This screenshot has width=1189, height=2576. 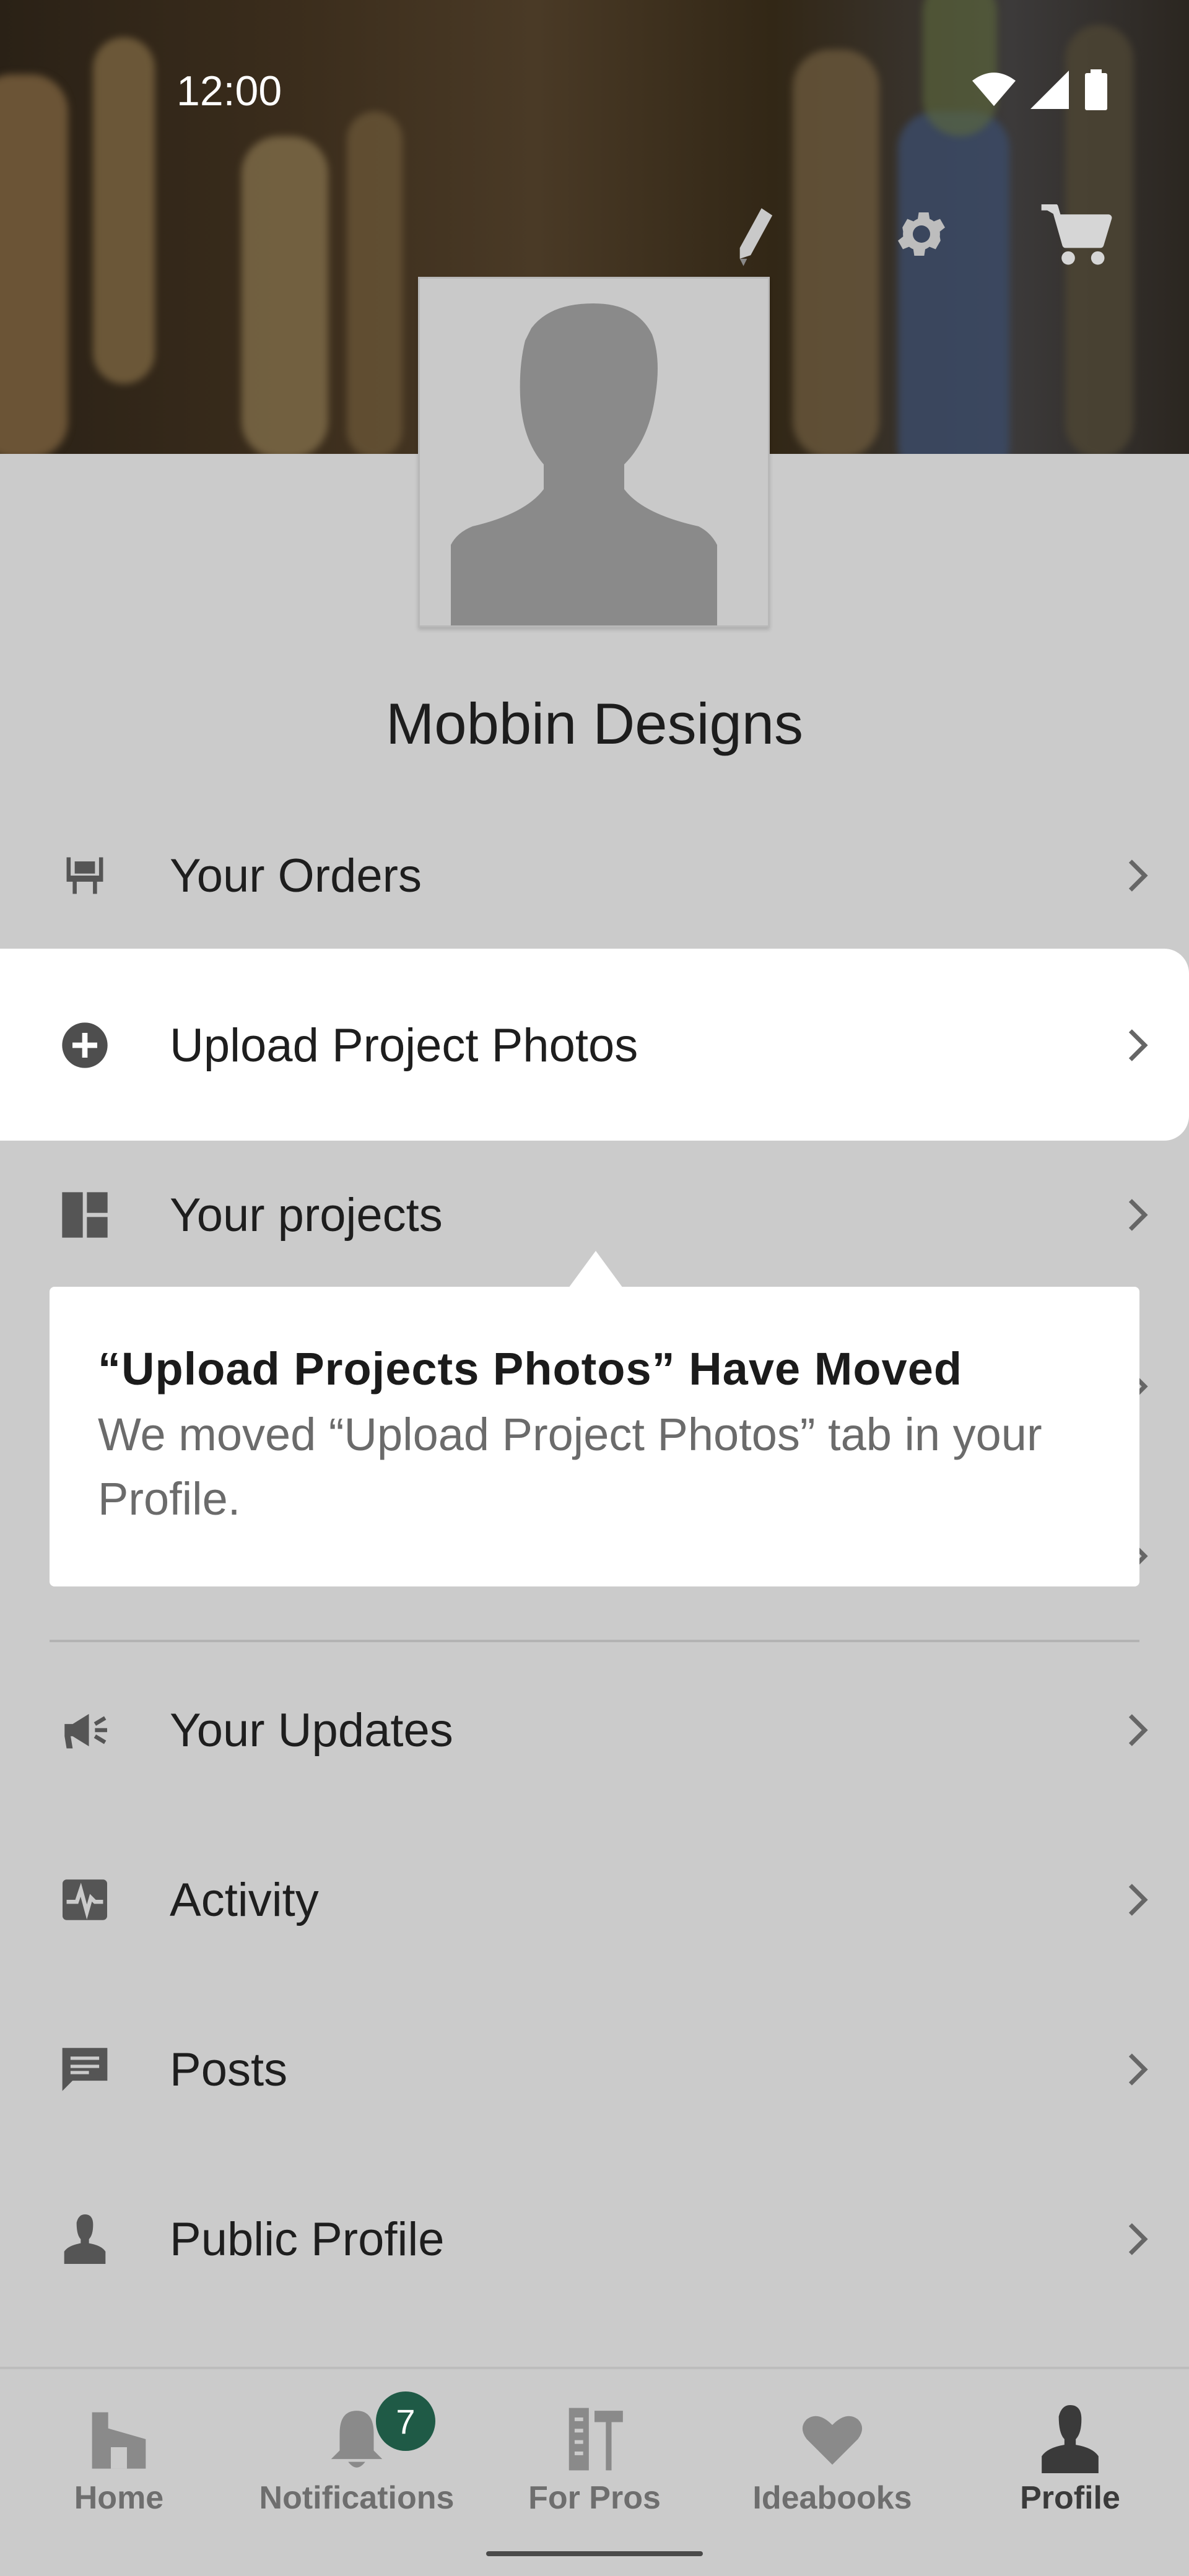 I want to click on tools-icon, so click(x=594, y=2439).